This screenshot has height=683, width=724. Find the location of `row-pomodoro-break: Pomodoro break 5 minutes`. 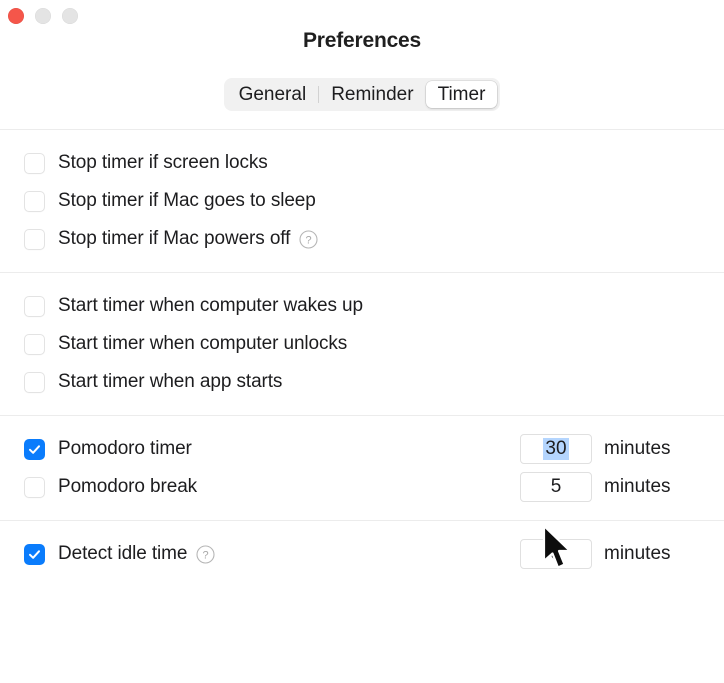

row-pomodoro-break: Pomodoro break 5 minutes is located at coordinates (362, 487).